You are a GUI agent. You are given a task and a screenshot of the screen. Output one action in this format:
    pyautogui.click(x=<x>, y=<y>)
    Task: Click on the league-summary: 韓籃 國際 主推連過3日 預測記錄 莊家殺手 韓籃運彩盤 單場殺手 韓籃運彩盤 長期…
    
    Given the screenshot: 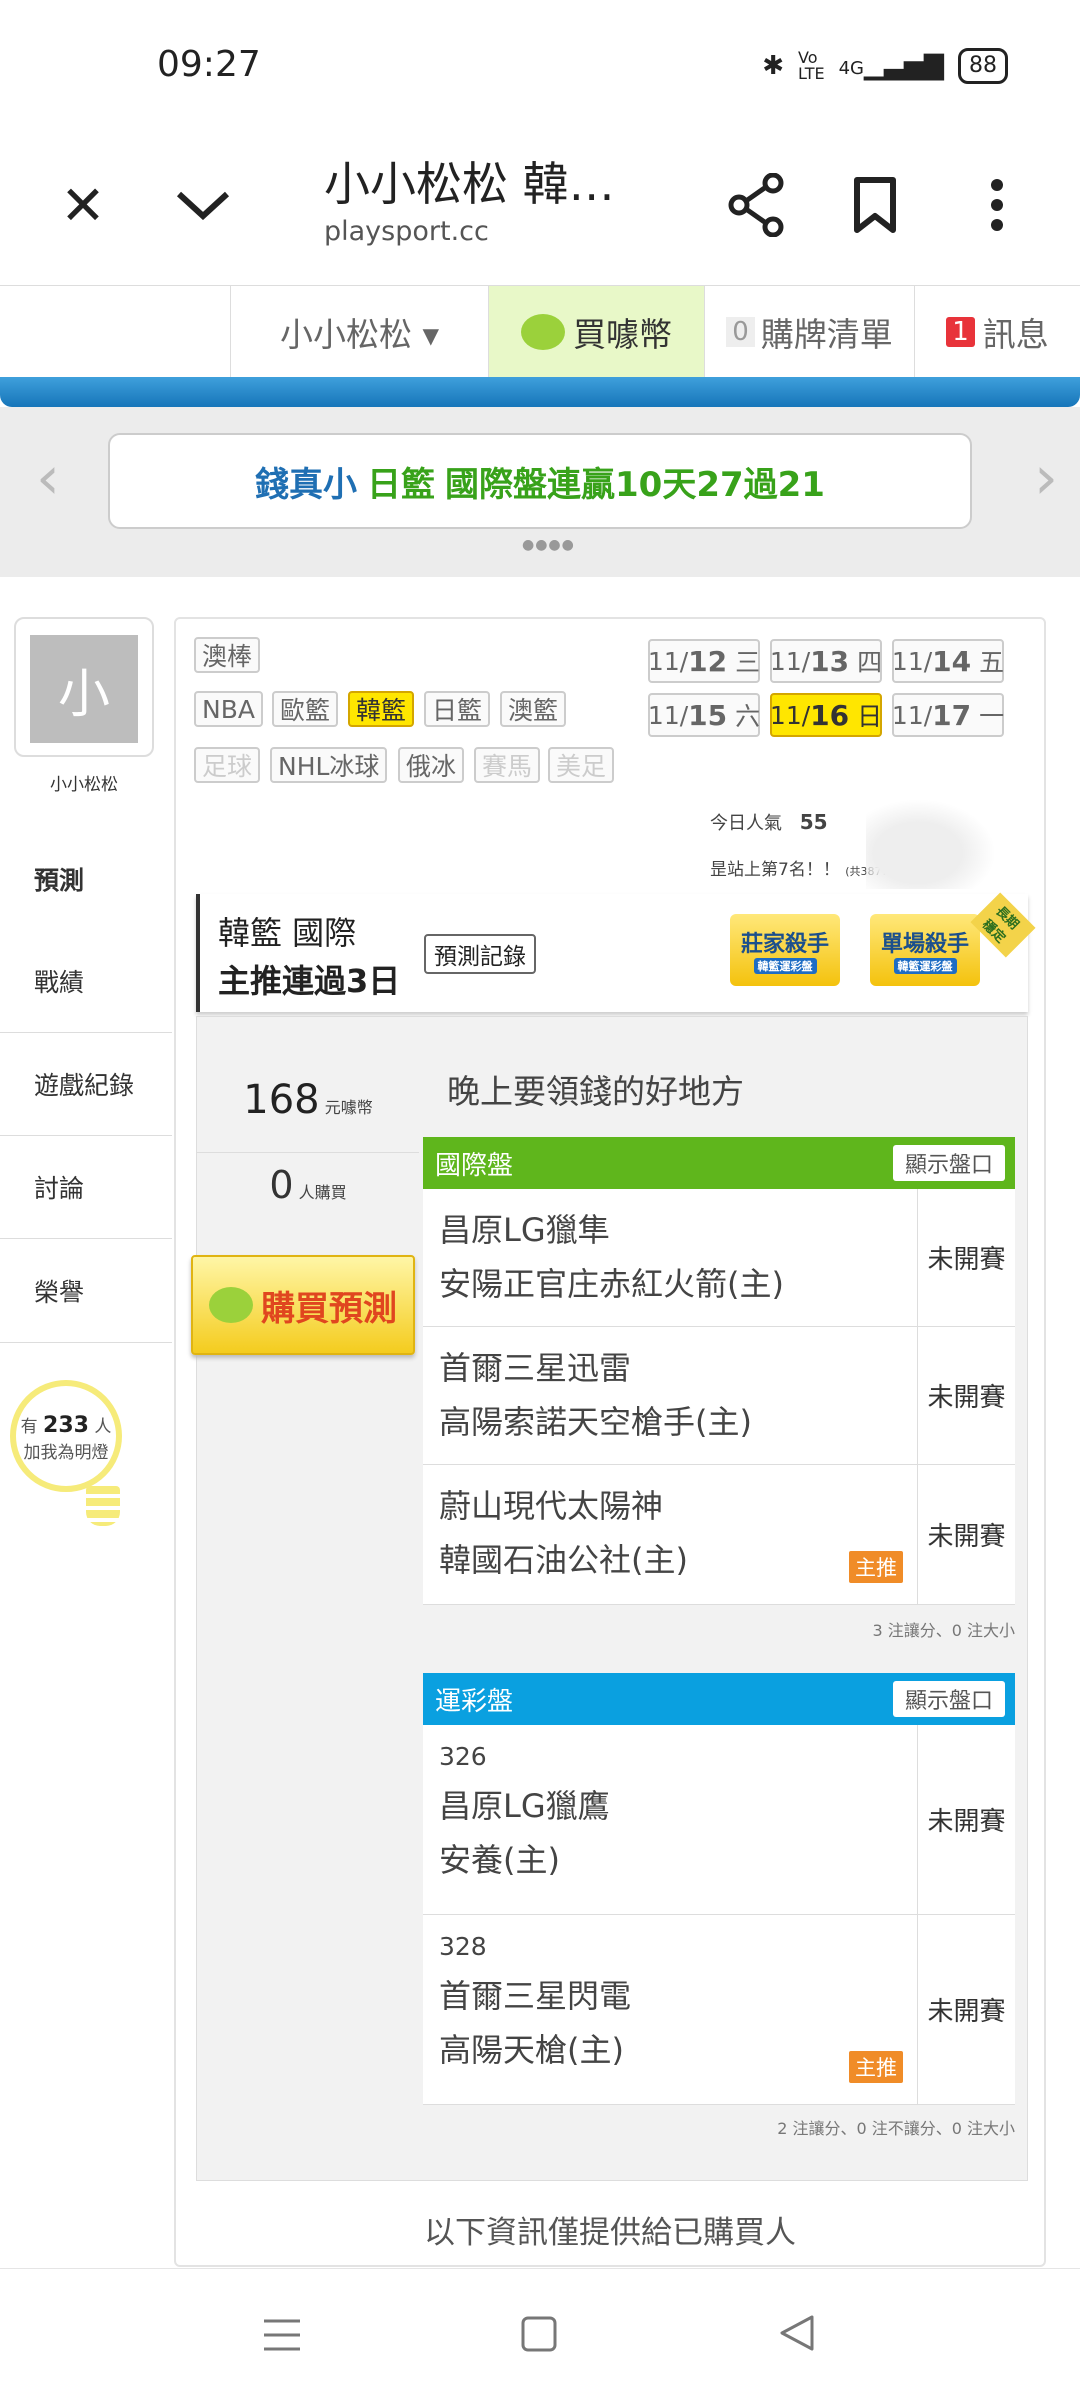 What is the action you would take?
    pyautogui.click(x=616, y=952)
    